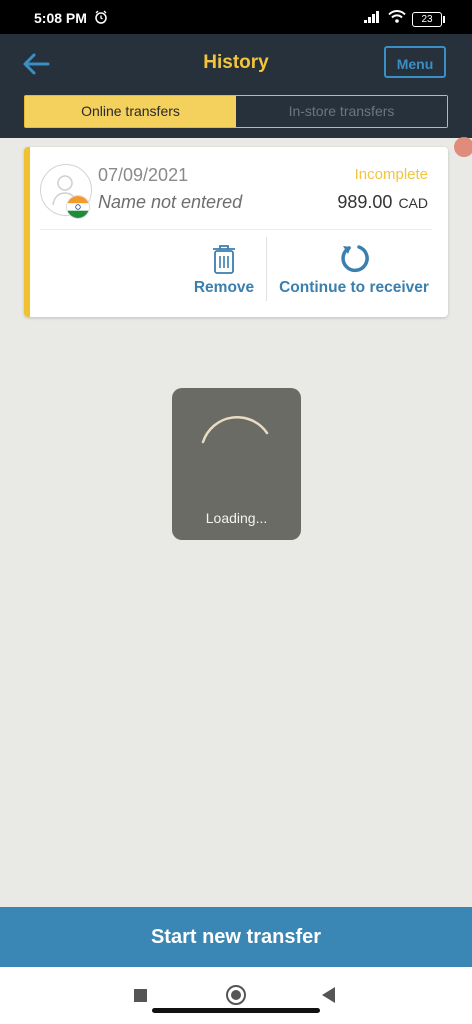 This screenshot has width=472, height=1024. I want to click on tab-online-transfers: Online transfers, so click(130, 111).